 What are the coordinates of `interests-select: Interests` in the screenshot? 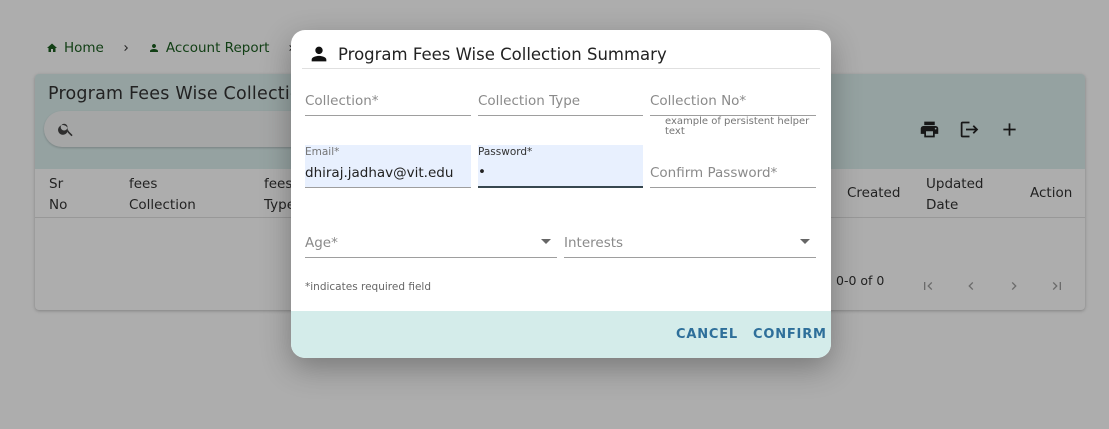 It's located at (690, 242).